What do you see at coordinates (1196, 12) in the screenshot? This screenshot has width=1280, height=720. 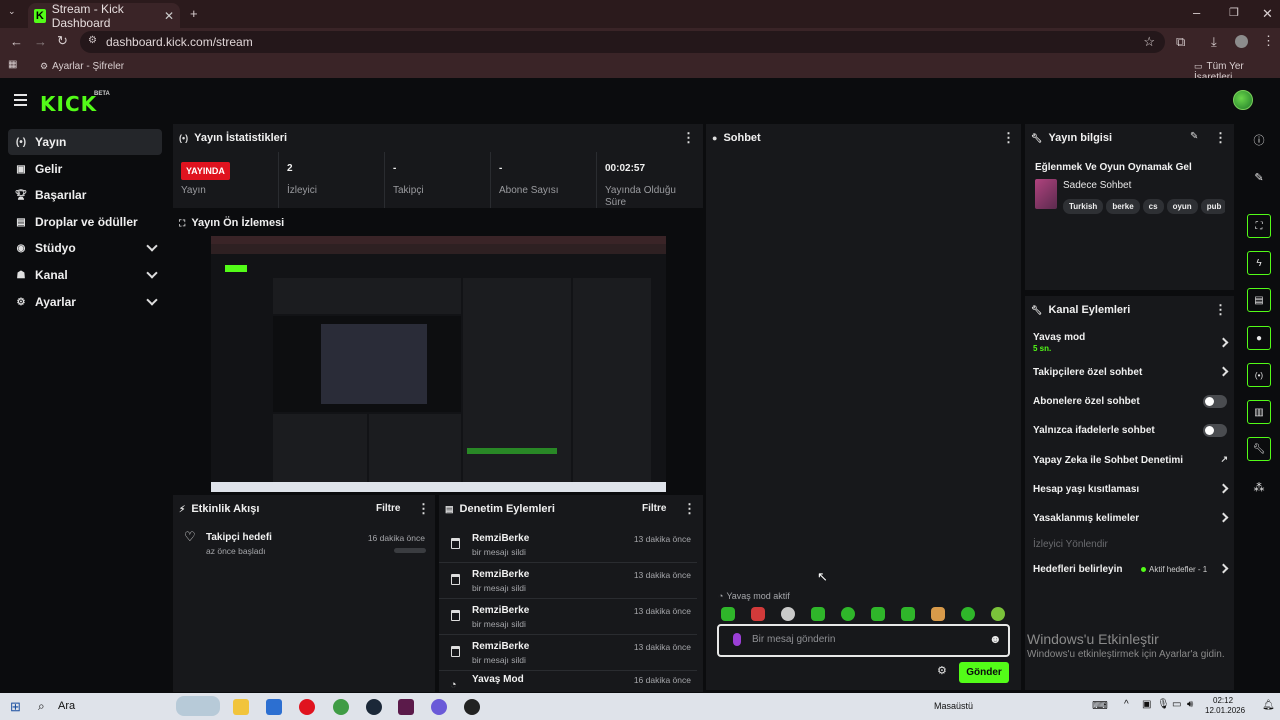 I see `minimize-icon: –` at bounding box center [1196, 12].